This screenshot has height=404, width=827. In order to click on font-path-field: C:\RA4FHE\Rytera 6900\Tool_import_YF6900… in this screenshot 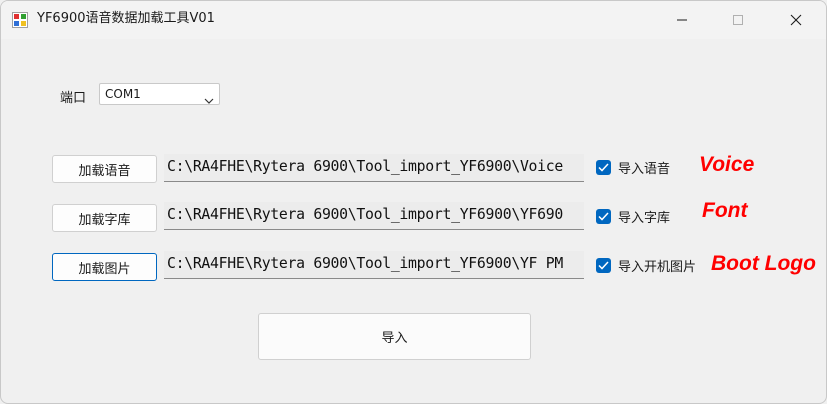, I will do `click(374, 216)`.